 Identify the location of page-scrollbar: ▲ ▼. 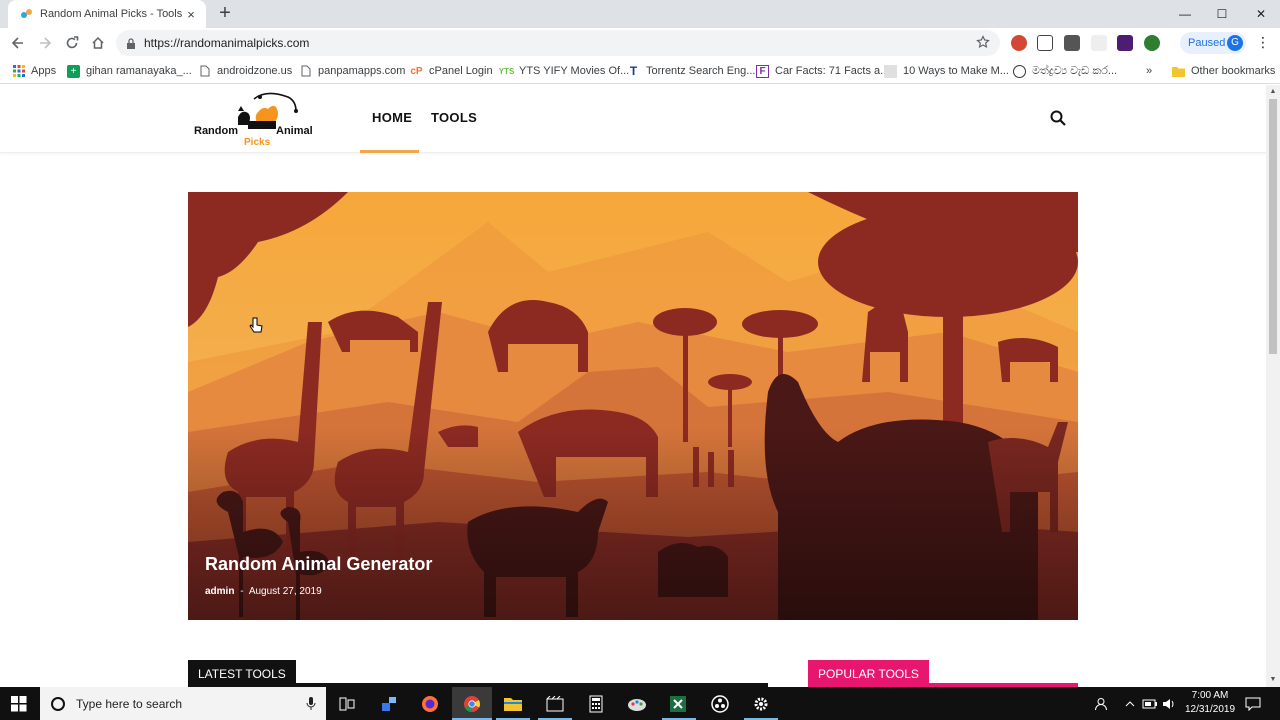
(1273, 386).